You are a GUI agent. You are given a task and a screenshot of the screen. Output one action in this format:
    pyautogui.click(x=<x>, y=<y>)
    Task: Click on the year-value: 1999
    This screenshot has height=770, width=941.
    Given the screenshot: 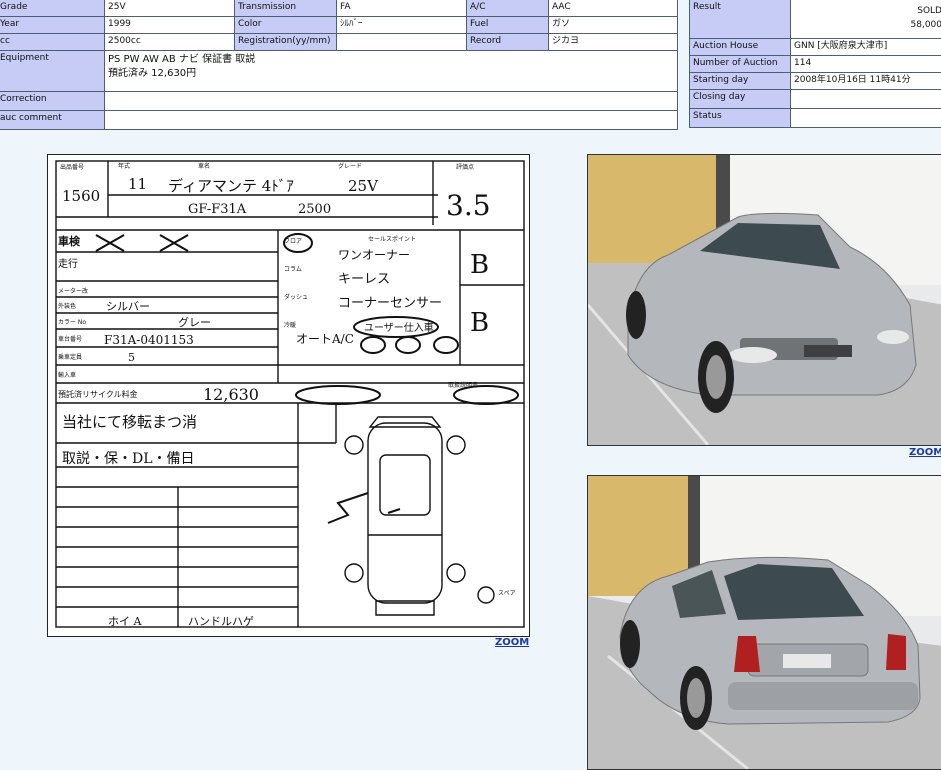 What is the action you would take?
    pyautogui.click(x=170, y=25)
    